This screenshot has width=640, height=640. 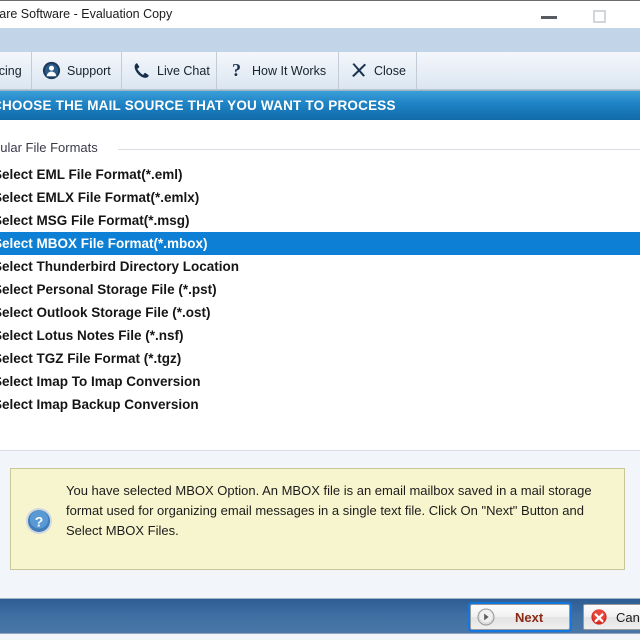 I want to click on toolbar-item-pricing-label: icing, so click(x=11, y=70).